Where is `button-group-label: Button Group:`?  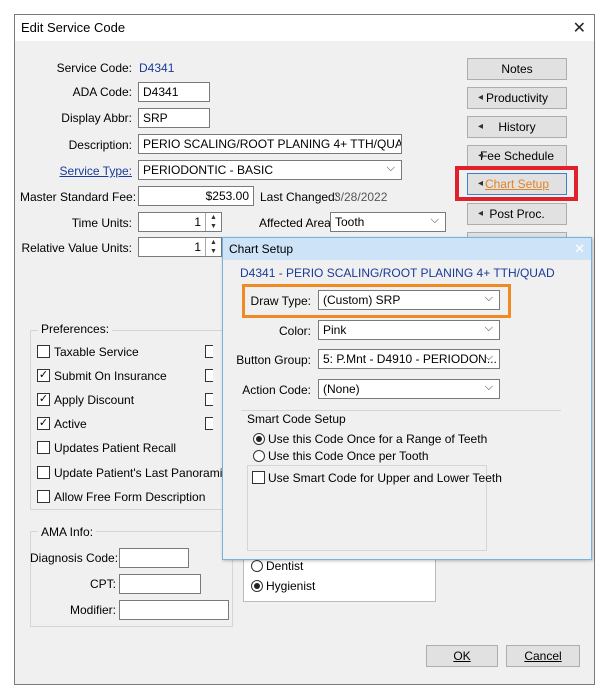 button-group-label: Button Group: is located at coordinates (273, 360).